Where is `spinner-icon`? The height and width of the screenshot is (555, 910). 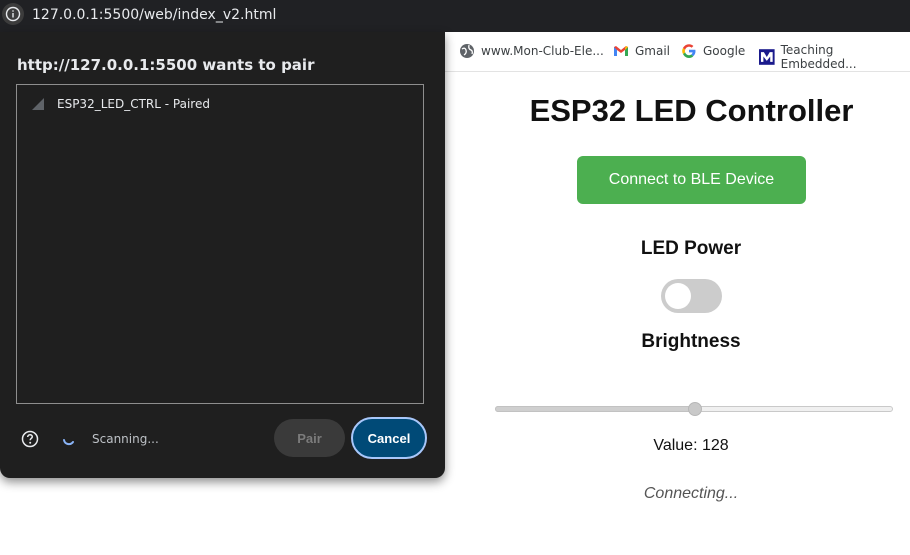 spinner-icon is located at coordinates (68, 442).